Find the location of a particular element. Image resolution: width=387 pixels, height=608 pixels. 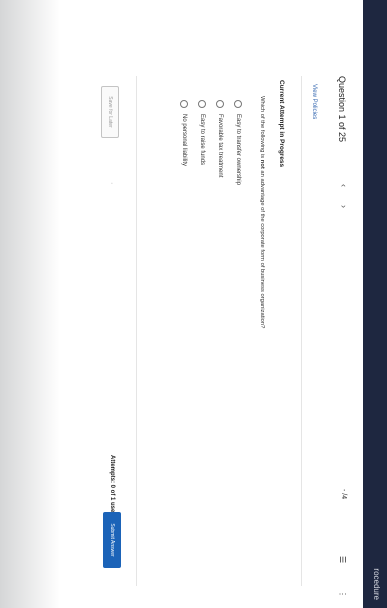

option-label: Favorable tax treatment is located at coordinates (220, 146).